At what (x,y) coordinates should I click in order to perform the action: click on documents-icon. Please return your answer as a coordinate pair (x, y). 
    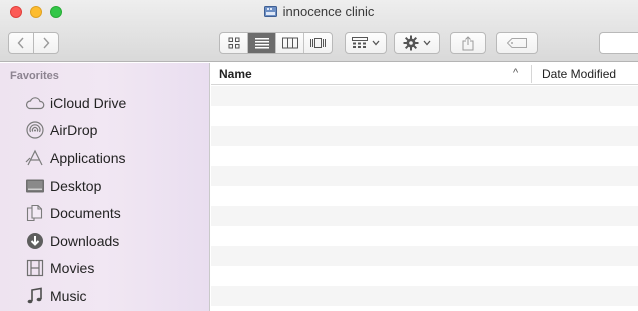
    Looking at the image, I should click on (34, 213).